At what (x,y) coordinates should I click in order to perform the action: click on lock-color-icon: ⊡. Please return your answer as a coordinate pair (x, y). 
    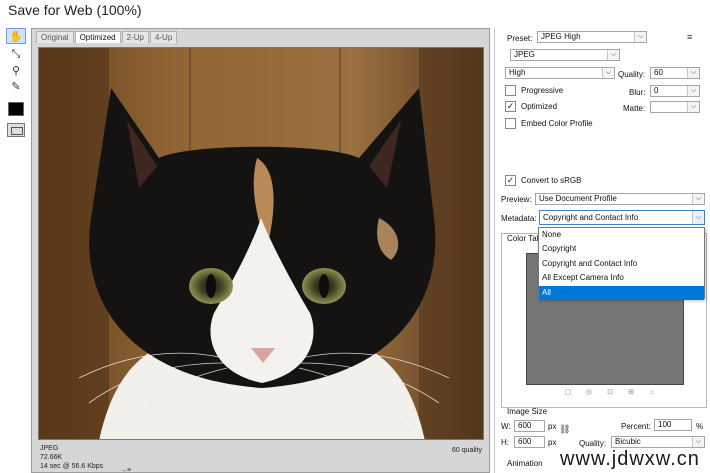
    Looking at the image, I should click on (610, 393).